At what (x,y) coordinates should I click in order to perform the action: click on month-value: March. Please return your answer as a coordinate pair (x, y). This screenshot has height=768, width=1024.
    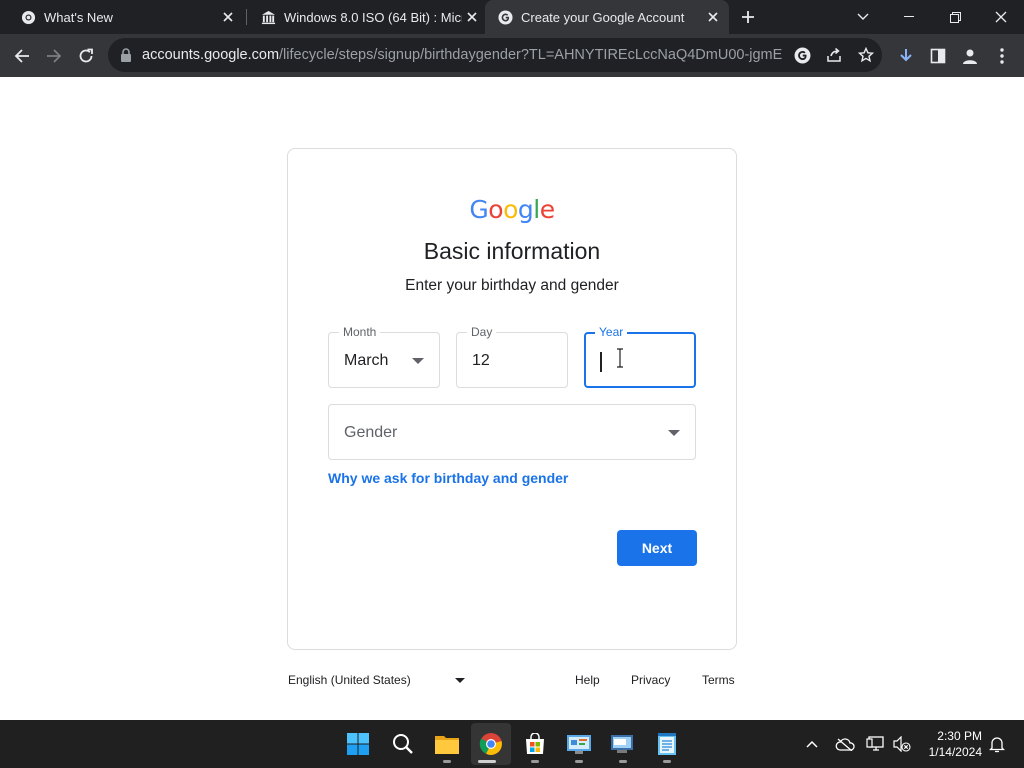
    Looking at the image, I should click on (366, 360).